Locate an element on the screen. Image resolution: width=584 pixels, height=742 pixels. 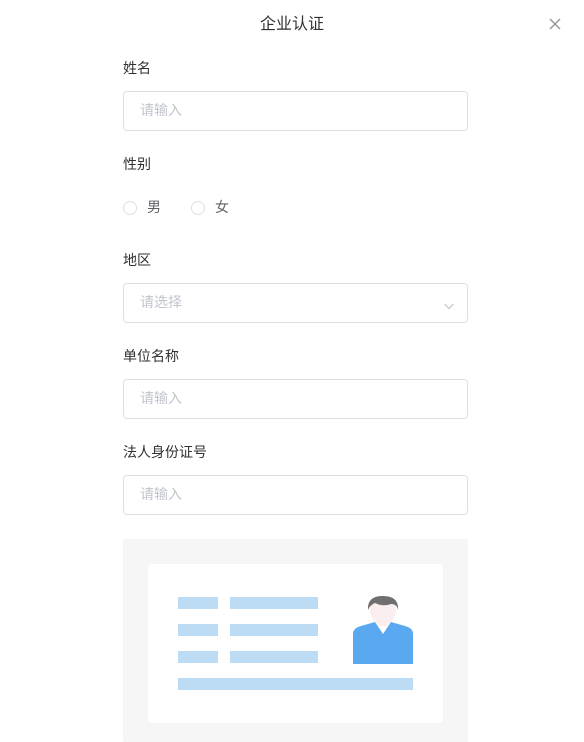
legal-id-input-placeholder: 请输入 is located at coordinates (161, 495).